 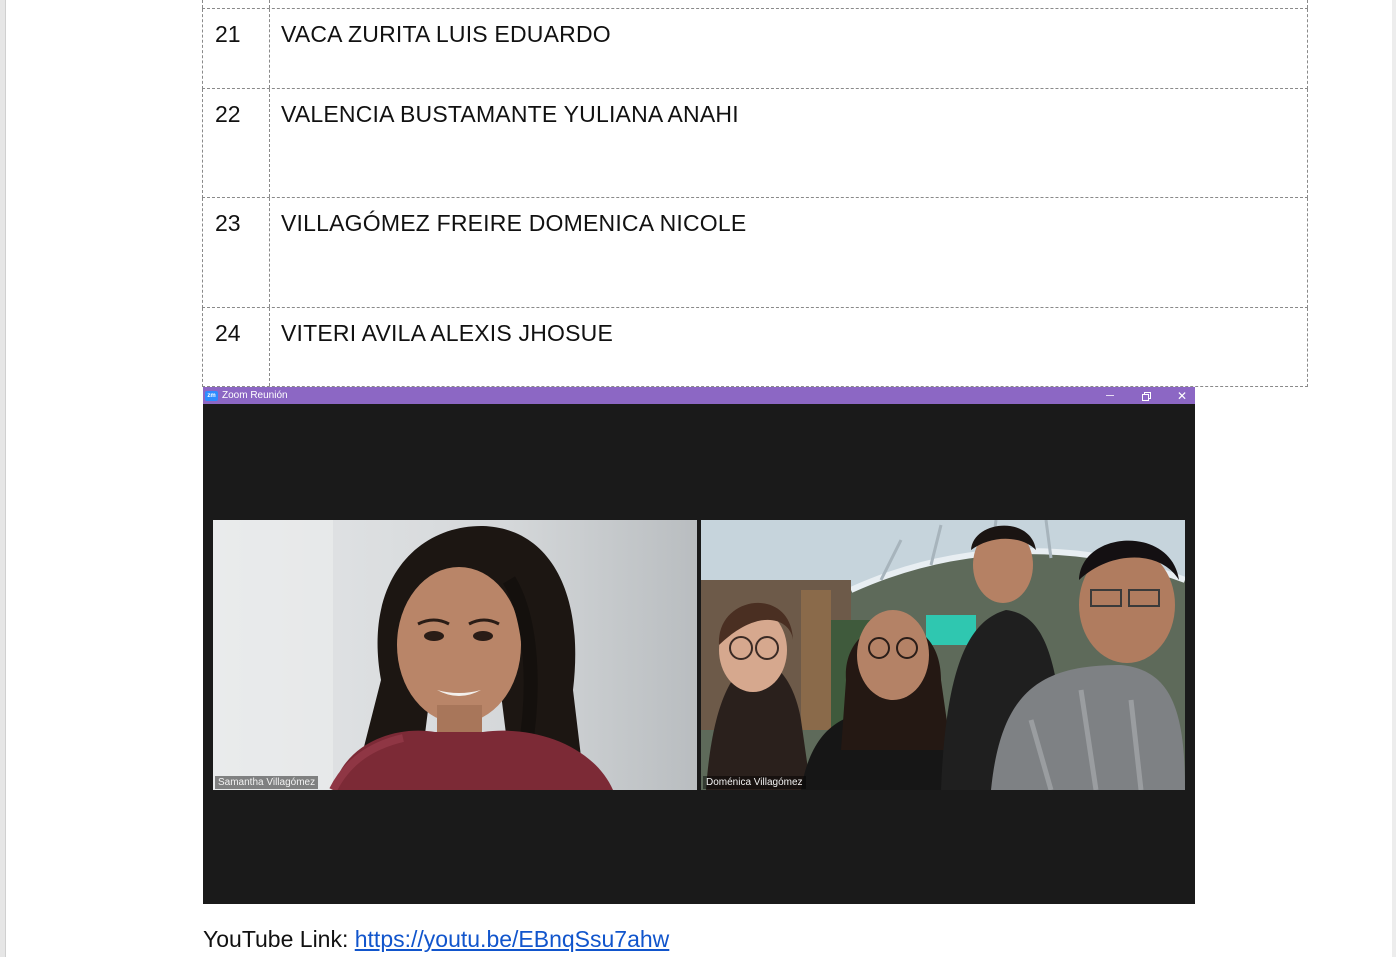 I want to click on participant-video-samantha: Samantha Villagómez, so click(x=455, y=655).